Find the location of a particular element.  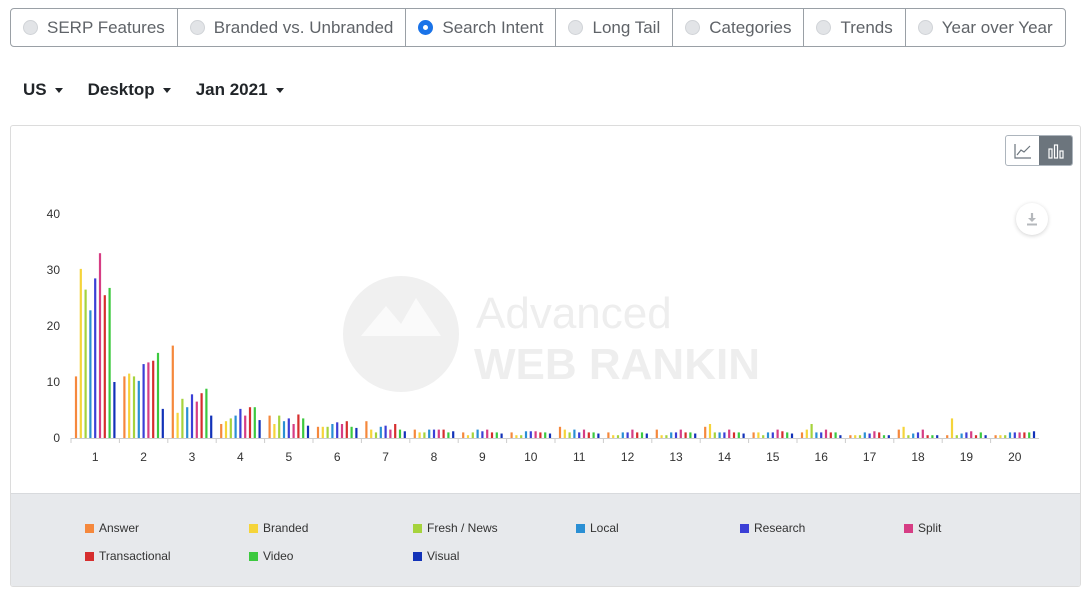

tab-long-tail: Long Tail is located at coordinates (615, 27).